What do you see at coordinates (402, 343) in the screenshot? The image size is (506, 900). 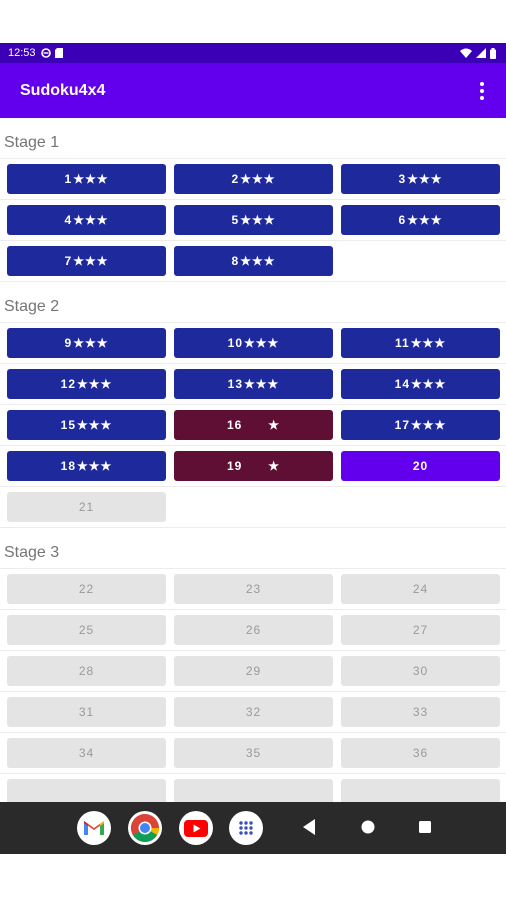 I see `level-number: 11` at bounding box center [402, 343].